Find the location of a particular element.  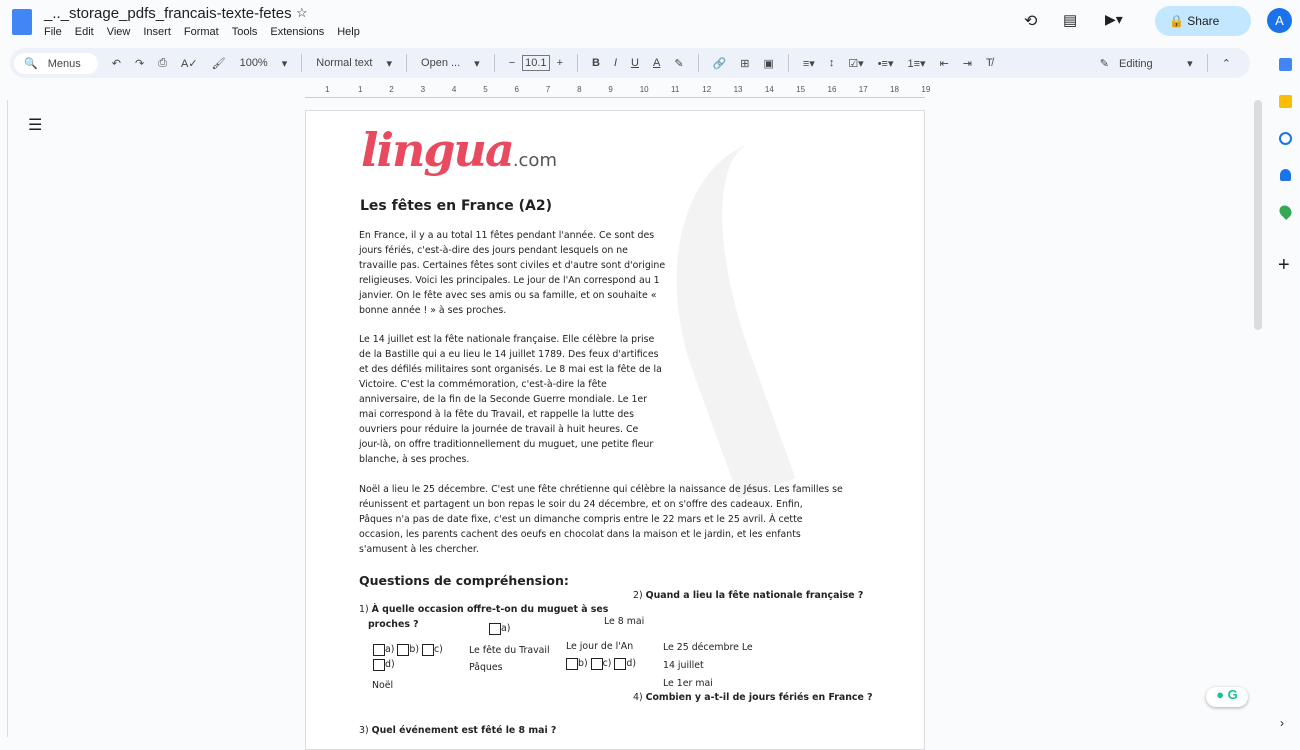

avatar: A is located at coordinates (1279, 20).